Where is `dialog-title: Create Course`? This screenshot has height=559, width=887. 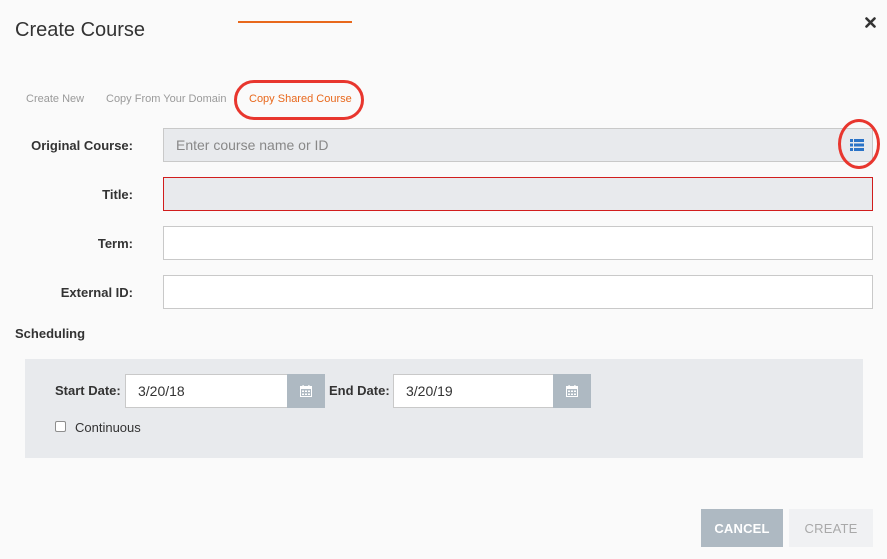
dialog-title: Create Course is located at coordinates (80, 30).